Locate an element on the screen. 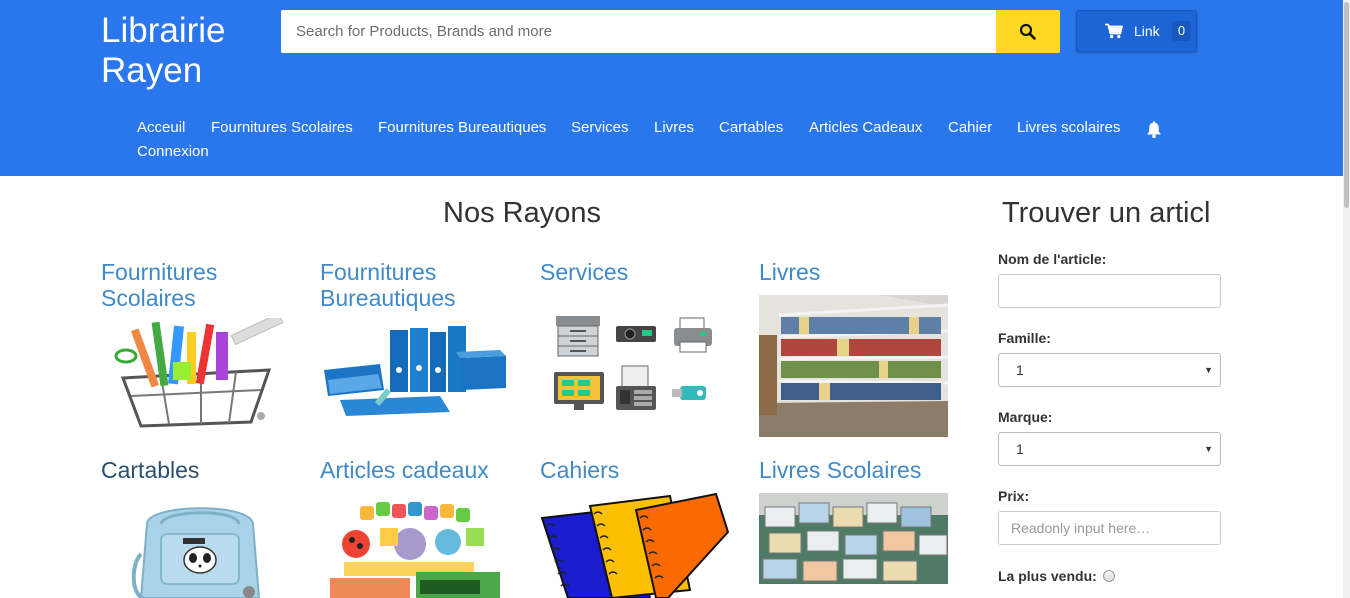 The image size is (1350, 598). name-label: Nom de l'article: is located at coordinates (1052, 259).